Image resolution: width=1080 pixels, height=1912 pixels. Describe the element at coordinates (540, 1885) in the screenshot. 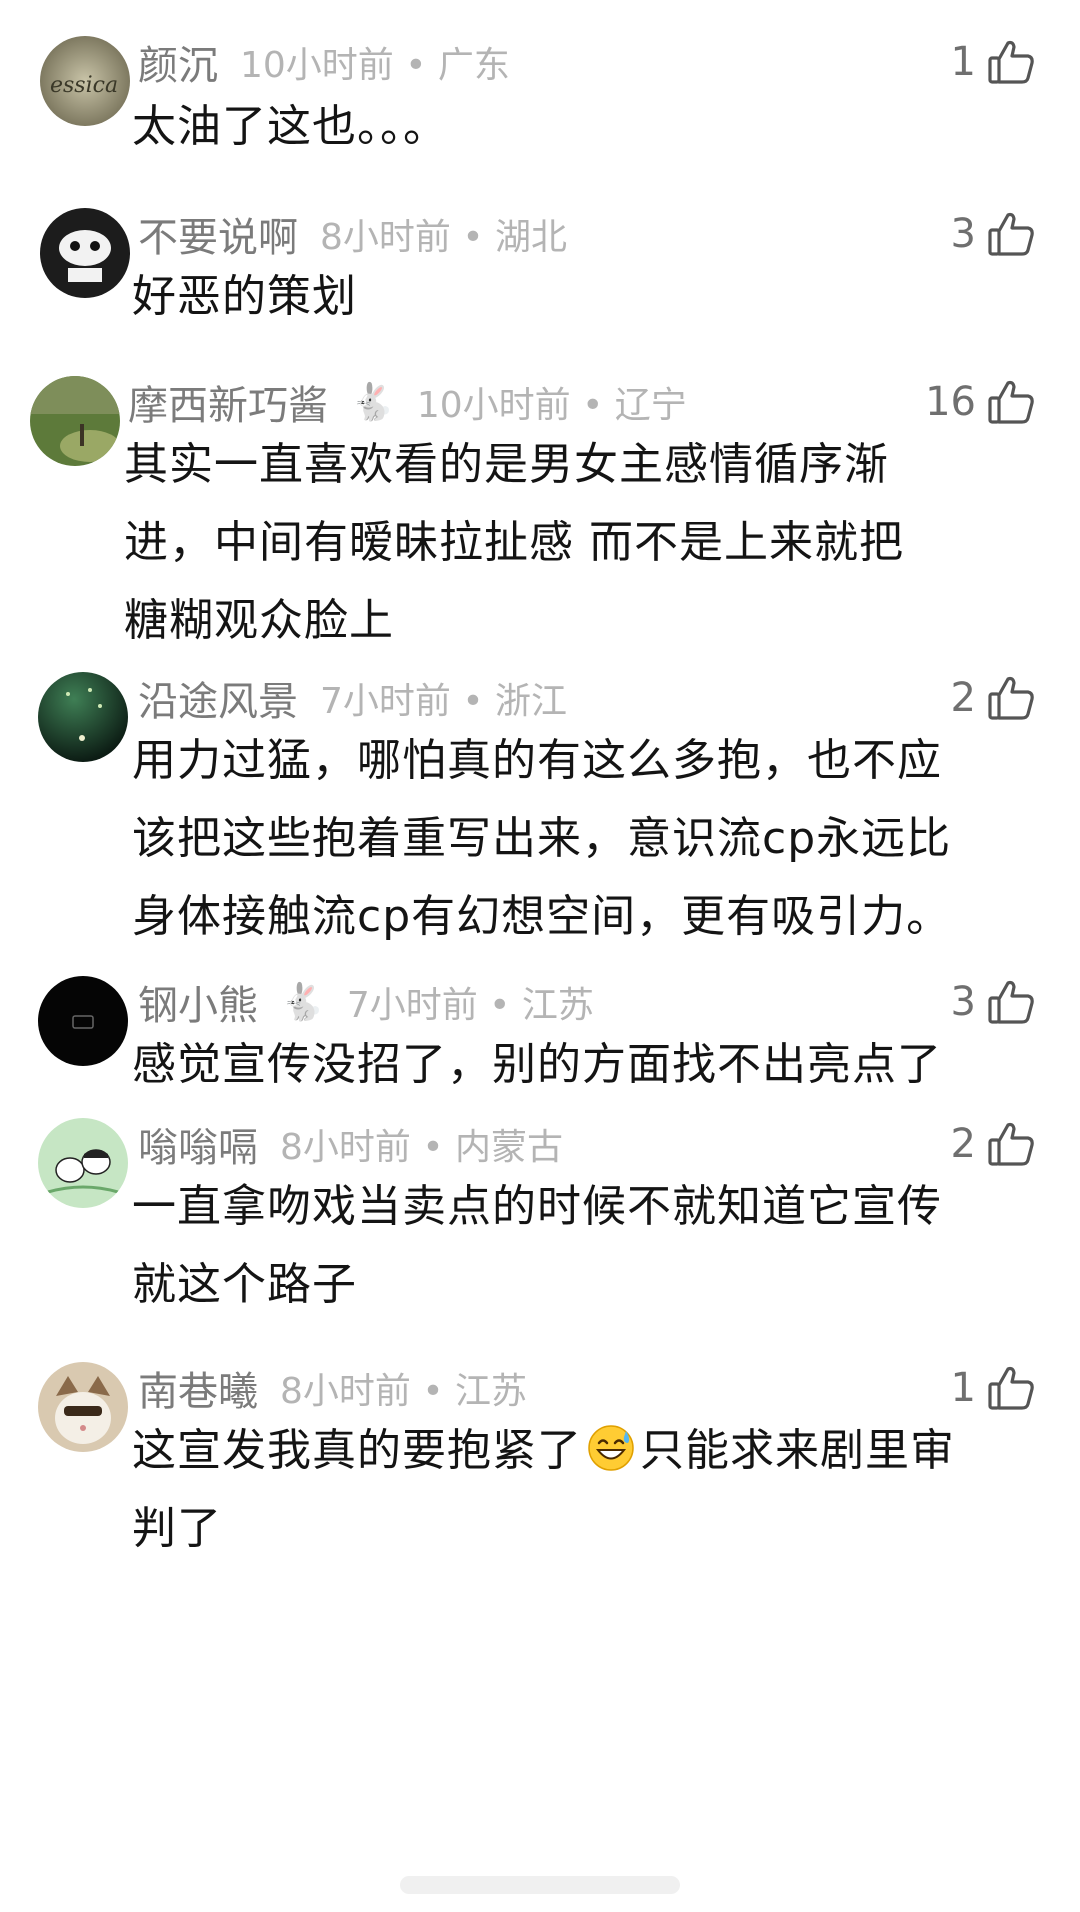

I see `bottom-fade-indicator` at that location.